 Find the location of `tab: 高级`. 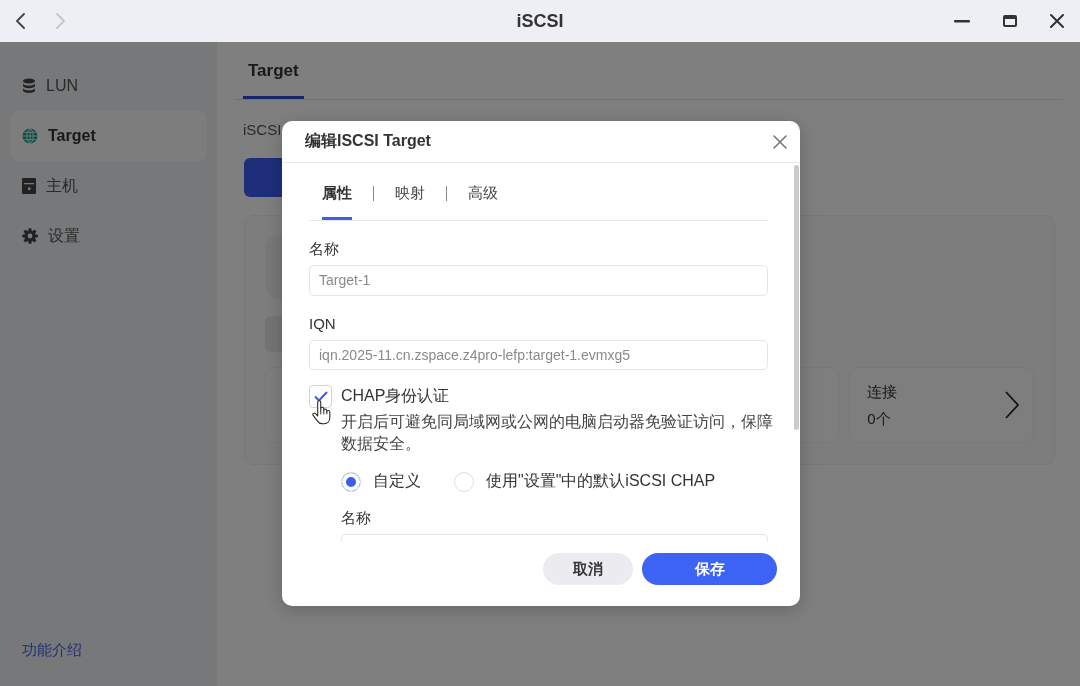

tab: 高级 is located at coordinates (483, 191).